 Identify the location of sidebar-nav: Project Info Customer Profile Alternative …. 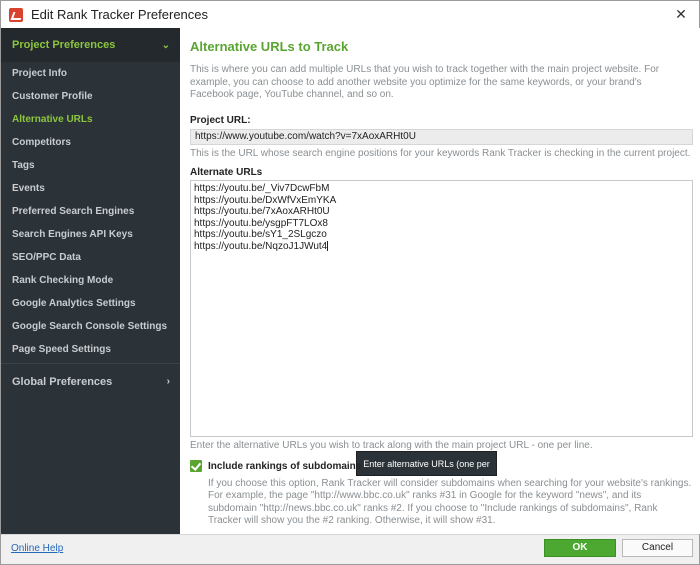
(90, 211).